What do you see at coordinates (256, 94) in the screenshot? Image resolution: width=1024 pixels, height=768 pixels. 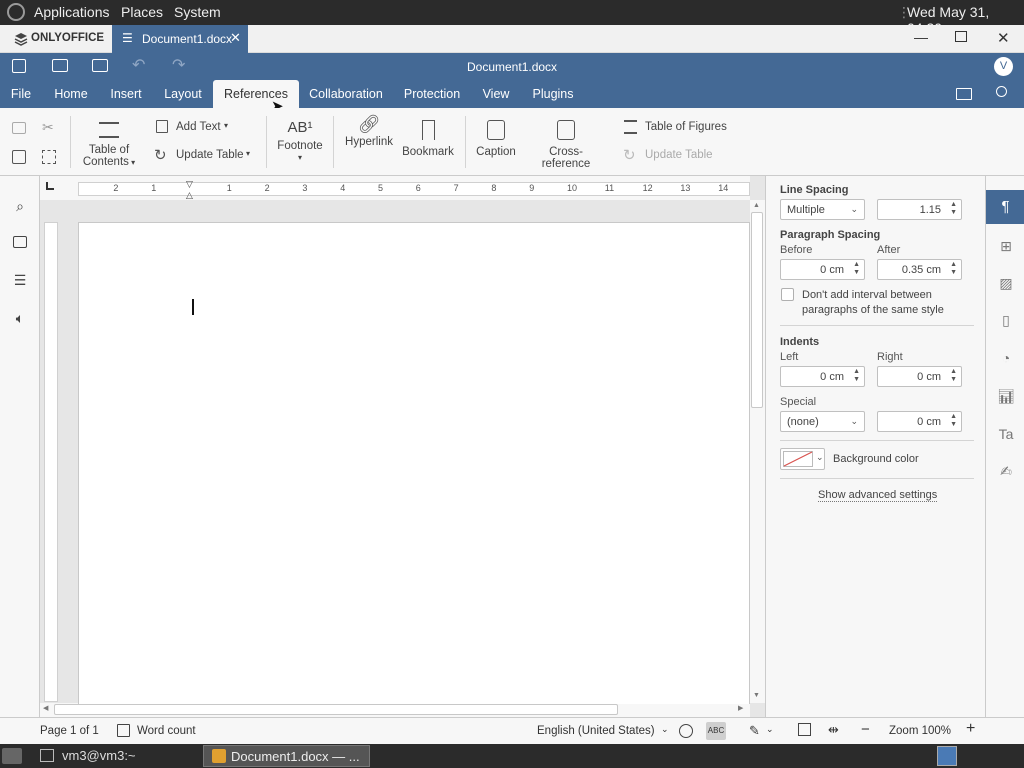 I see `tab-references: References` at bounding box center [256, 94].